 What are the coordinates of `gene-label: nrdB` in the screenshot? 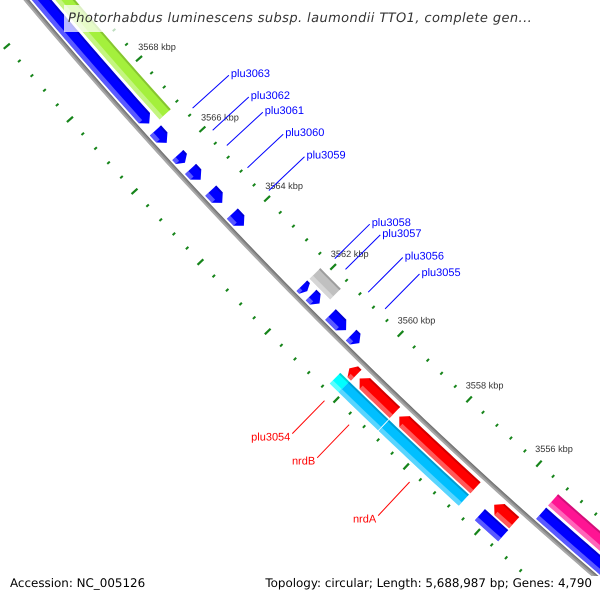 It's located at (304, 462).